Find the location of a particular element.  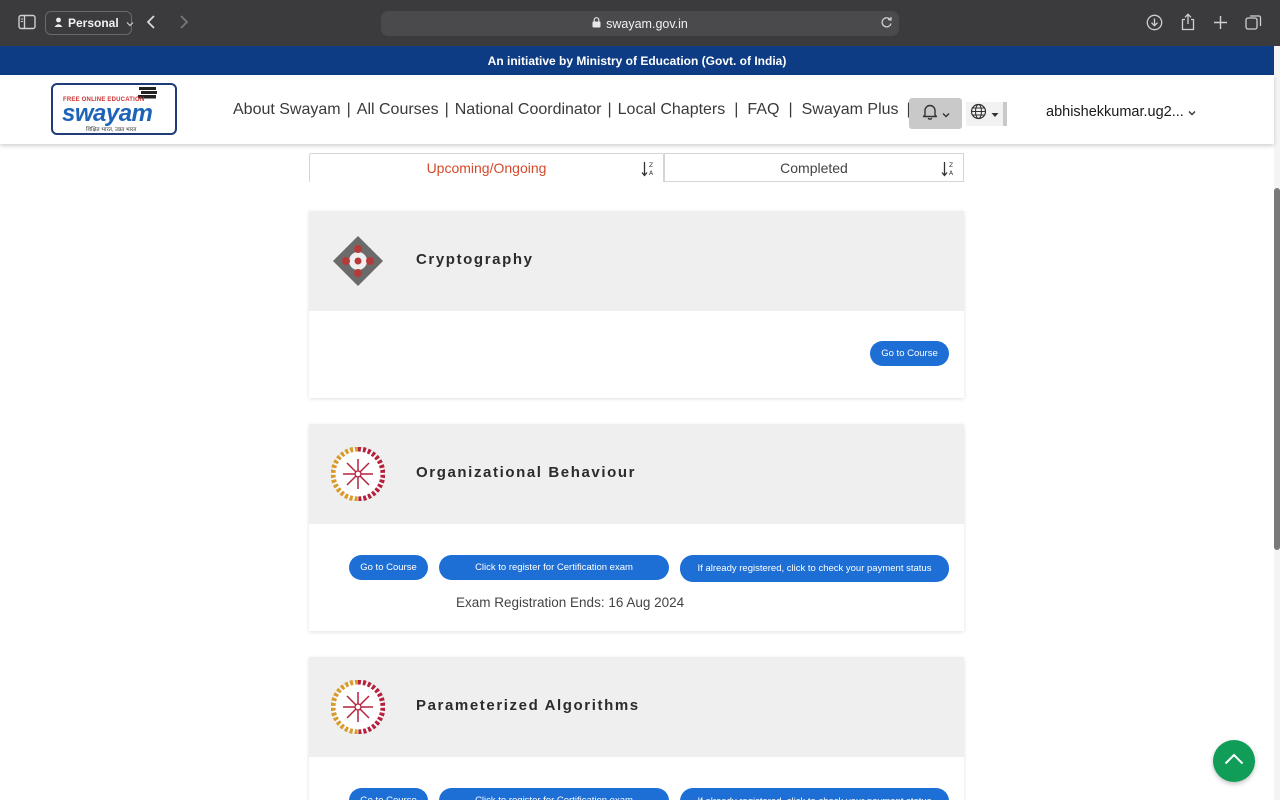

nav-all-courses: All Courses is located at coordinates (398, 110).